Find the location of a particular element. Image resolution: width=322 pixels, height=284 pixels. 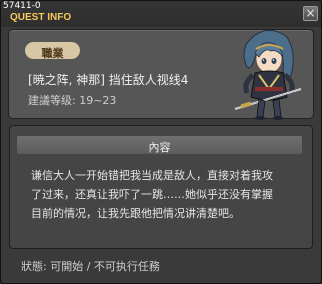

content-header: 內容 is located at coordinates (159, 145).